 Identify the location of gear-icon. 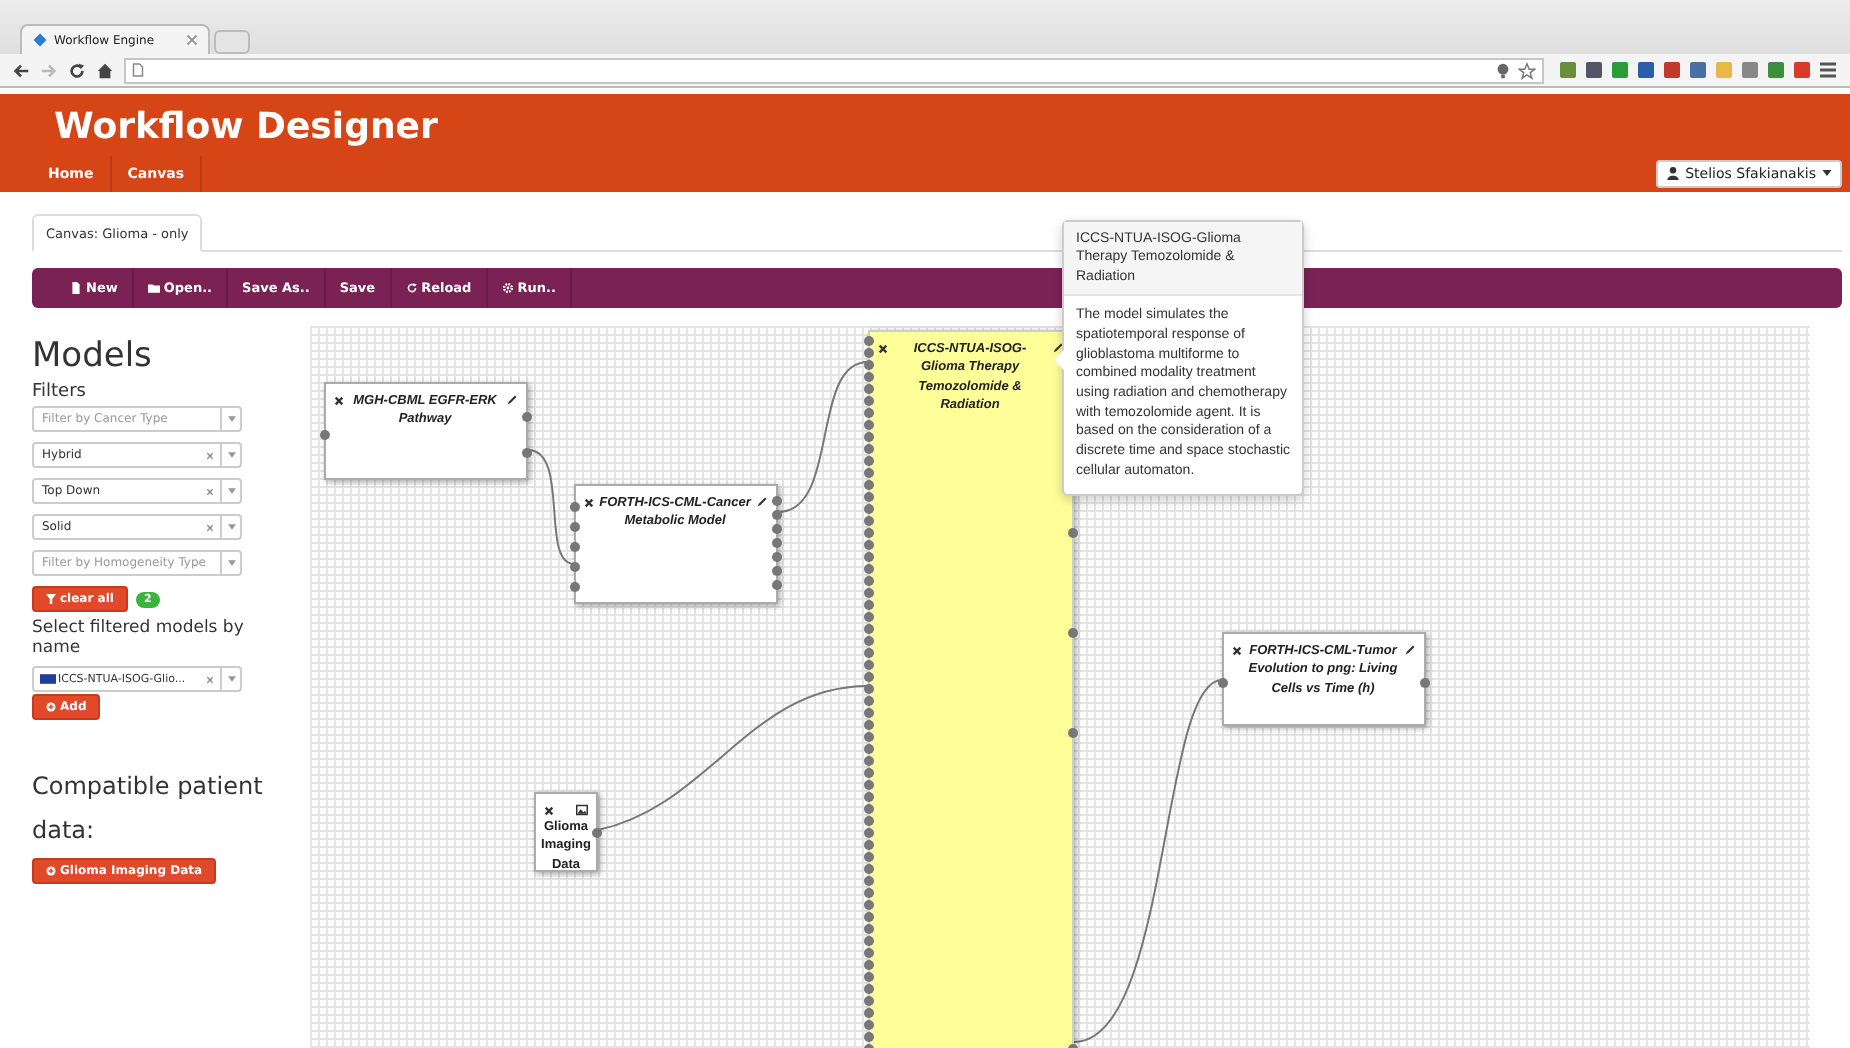
(507, 288).